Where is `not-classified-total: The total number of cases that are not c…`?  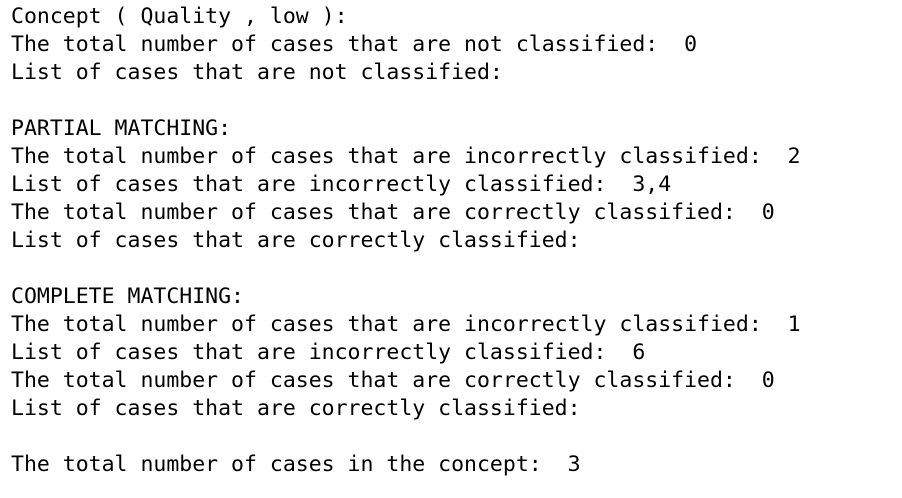 not-classified-total: The total number of cases that are not c… is located at coordinates (354, 44).